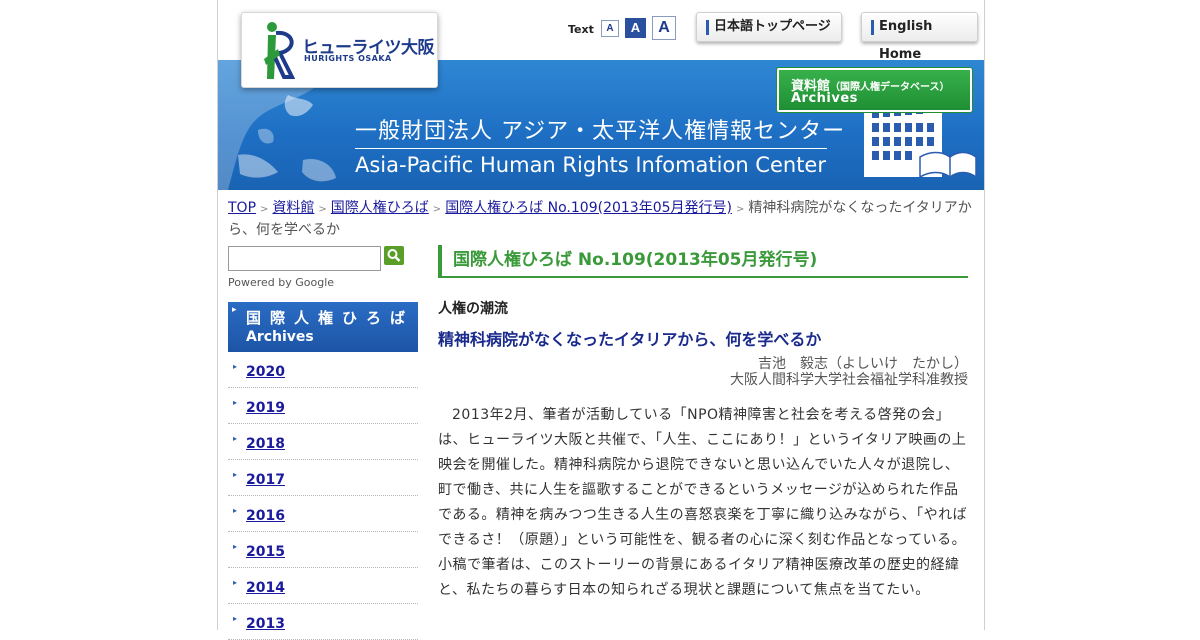 This screenshot has height=640, width=1200. Describe the element at coordinates (581, 29) in the screenshot. I see `text-size-label: Text` at that location.